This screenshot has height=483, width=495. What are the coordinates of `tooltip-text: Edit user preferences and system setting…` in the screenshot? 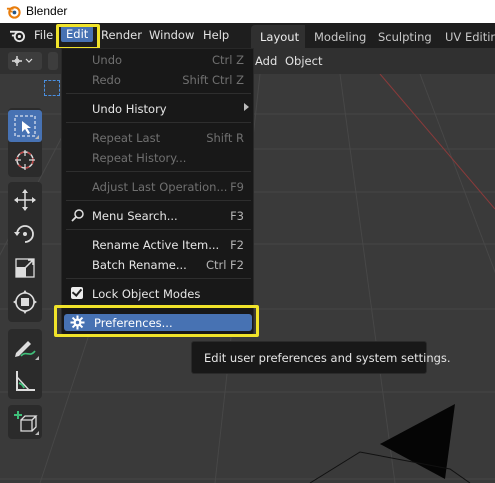 It's located at (327, 358).